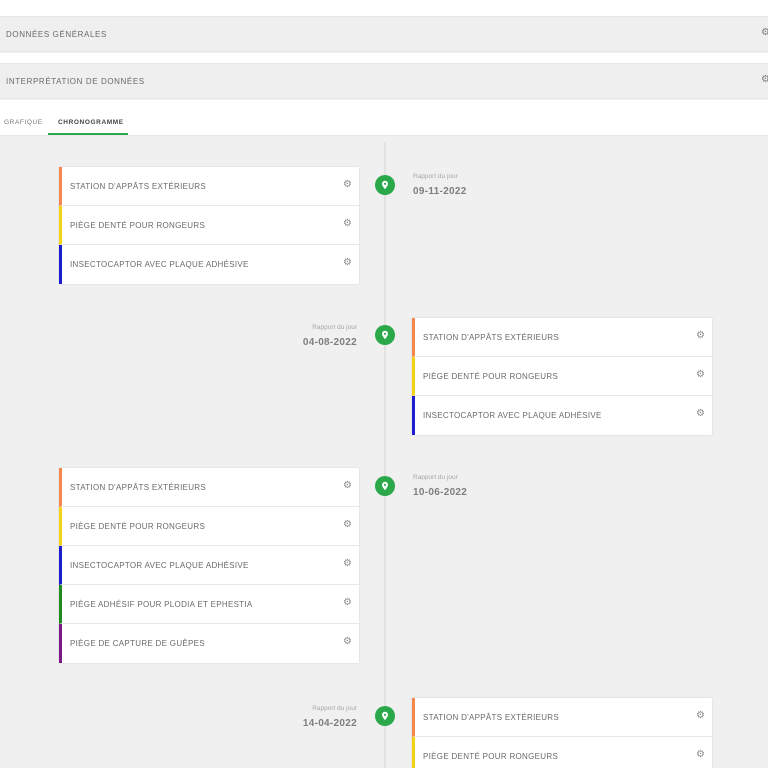  I want to click on report-date: 09-11-2022, so click(440, 191).